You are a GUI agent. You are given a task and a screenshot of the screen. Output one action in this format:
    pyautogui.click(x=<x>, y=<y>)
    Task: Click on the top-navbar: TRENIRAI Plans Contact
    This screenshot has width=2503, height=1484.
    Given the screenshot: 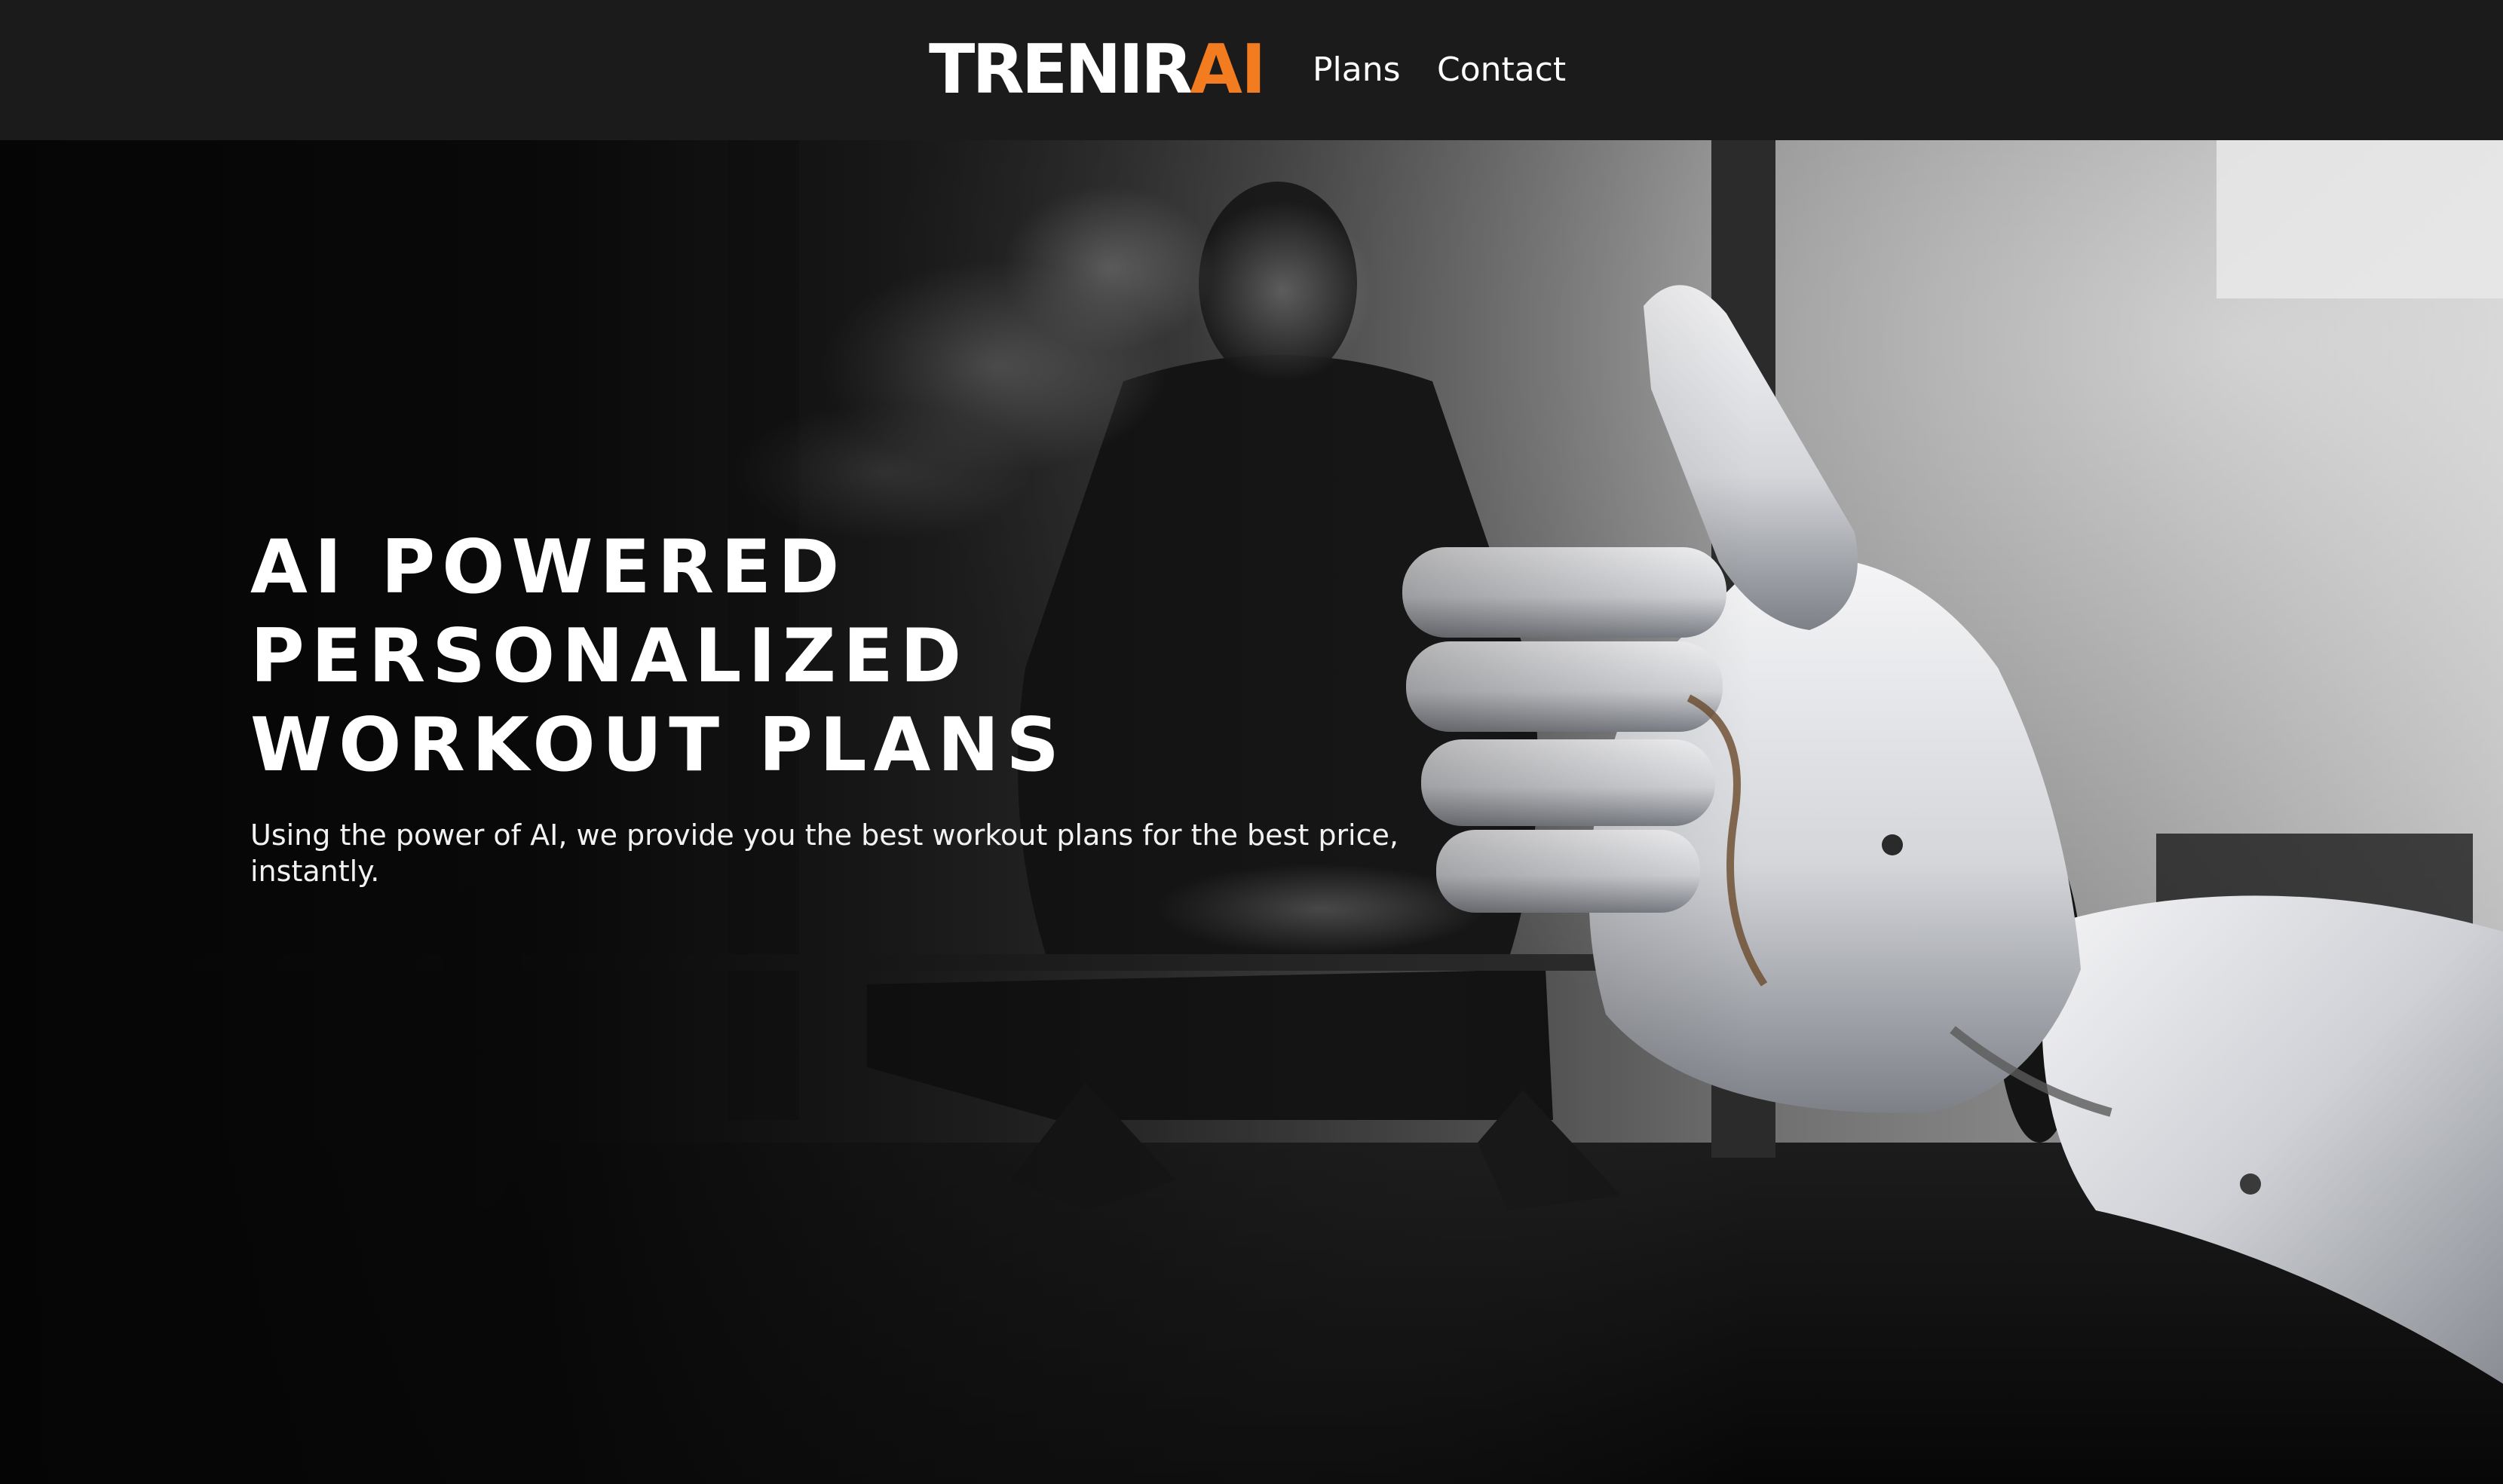 What is the action you would take?
    pyautogui.click(x=1251, y=70)
    